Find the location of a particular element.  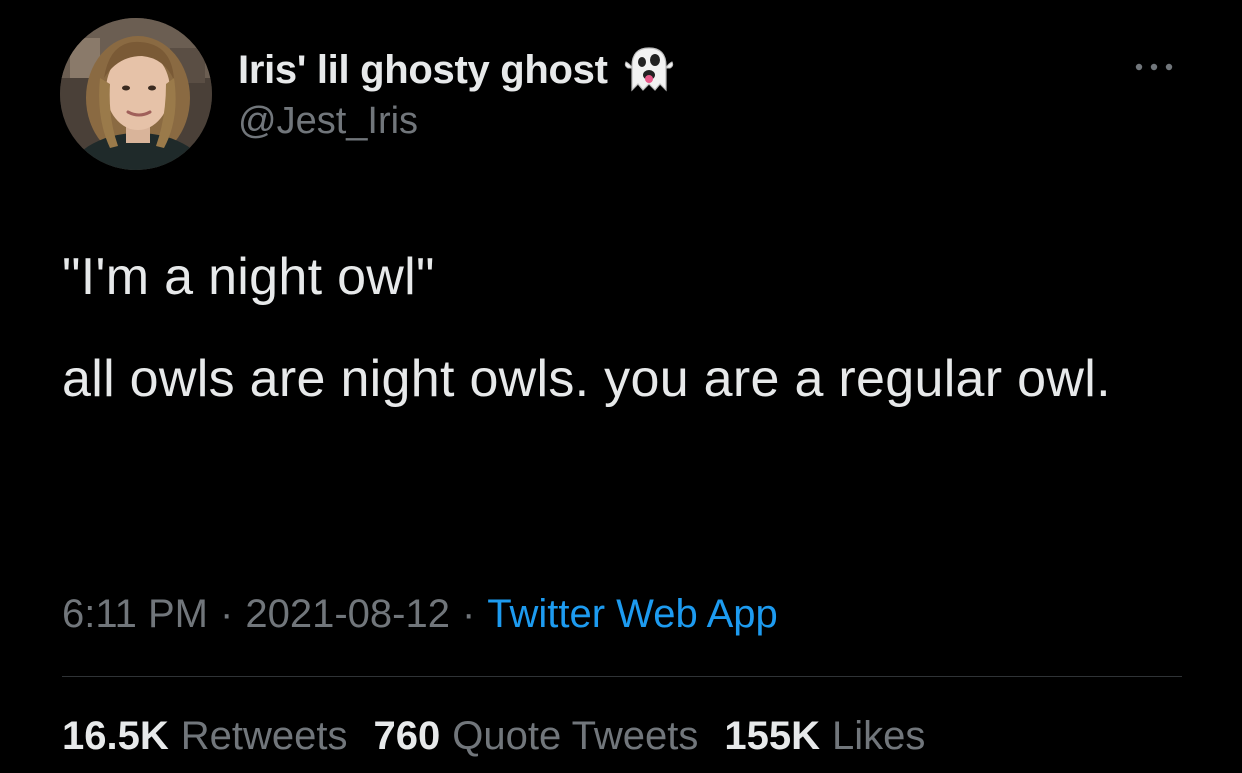

tweet-date: 2021-08-12 is located at coordinates (347, 614).